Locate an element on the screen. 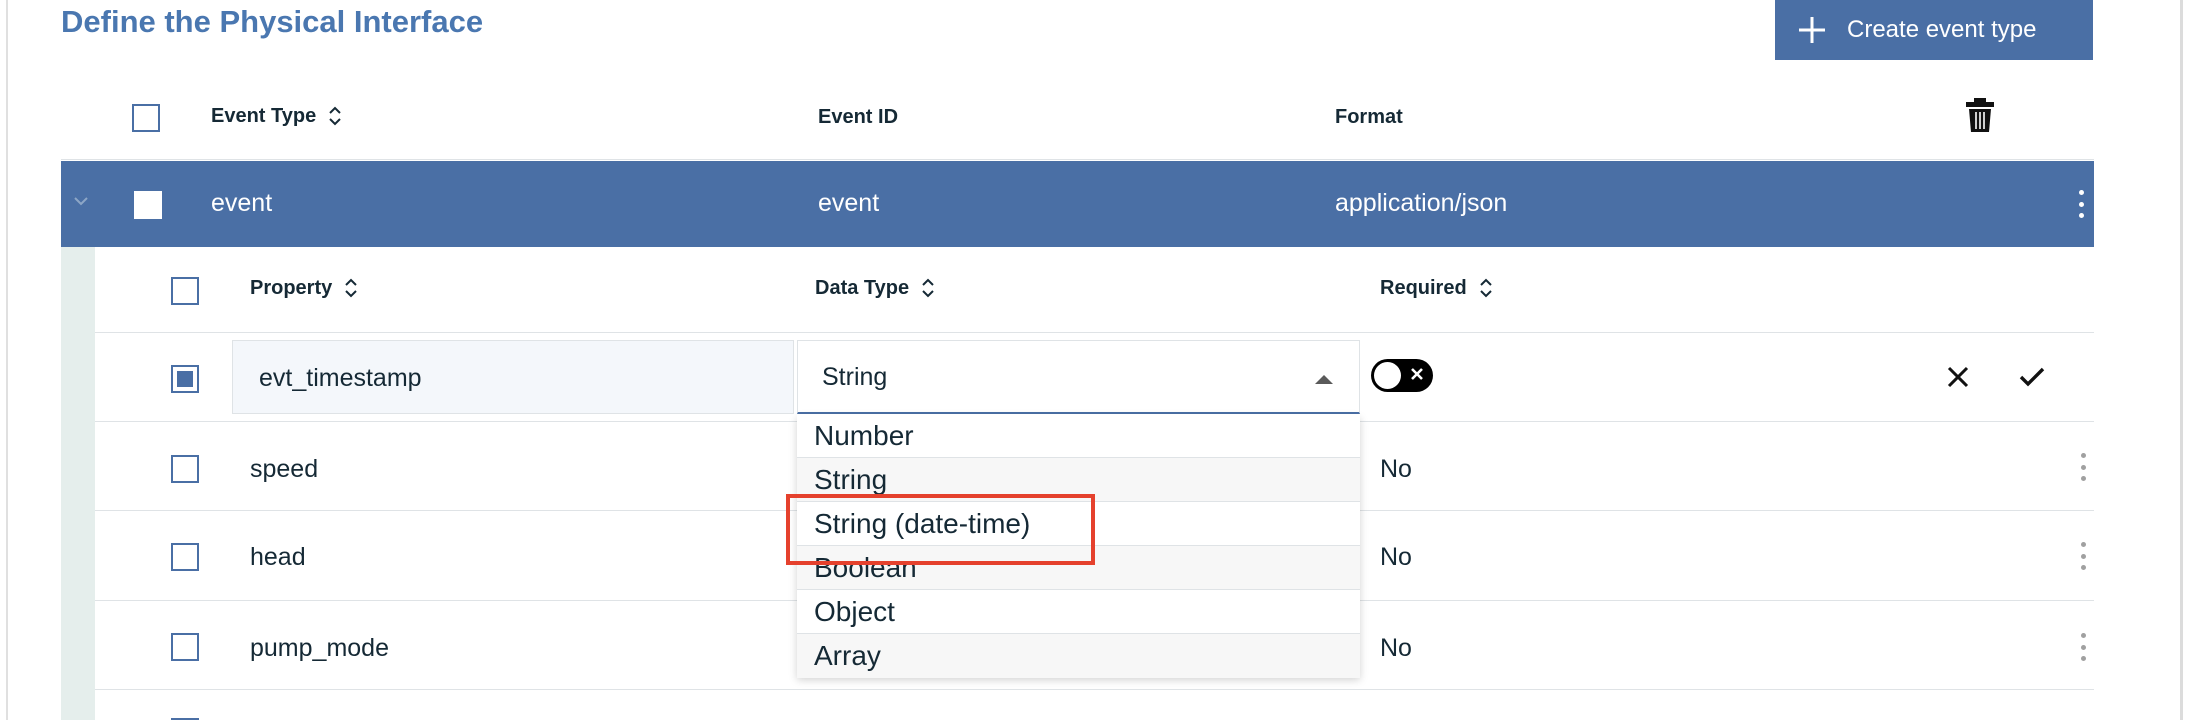  close-icon is located at coordinates (1958, 377).